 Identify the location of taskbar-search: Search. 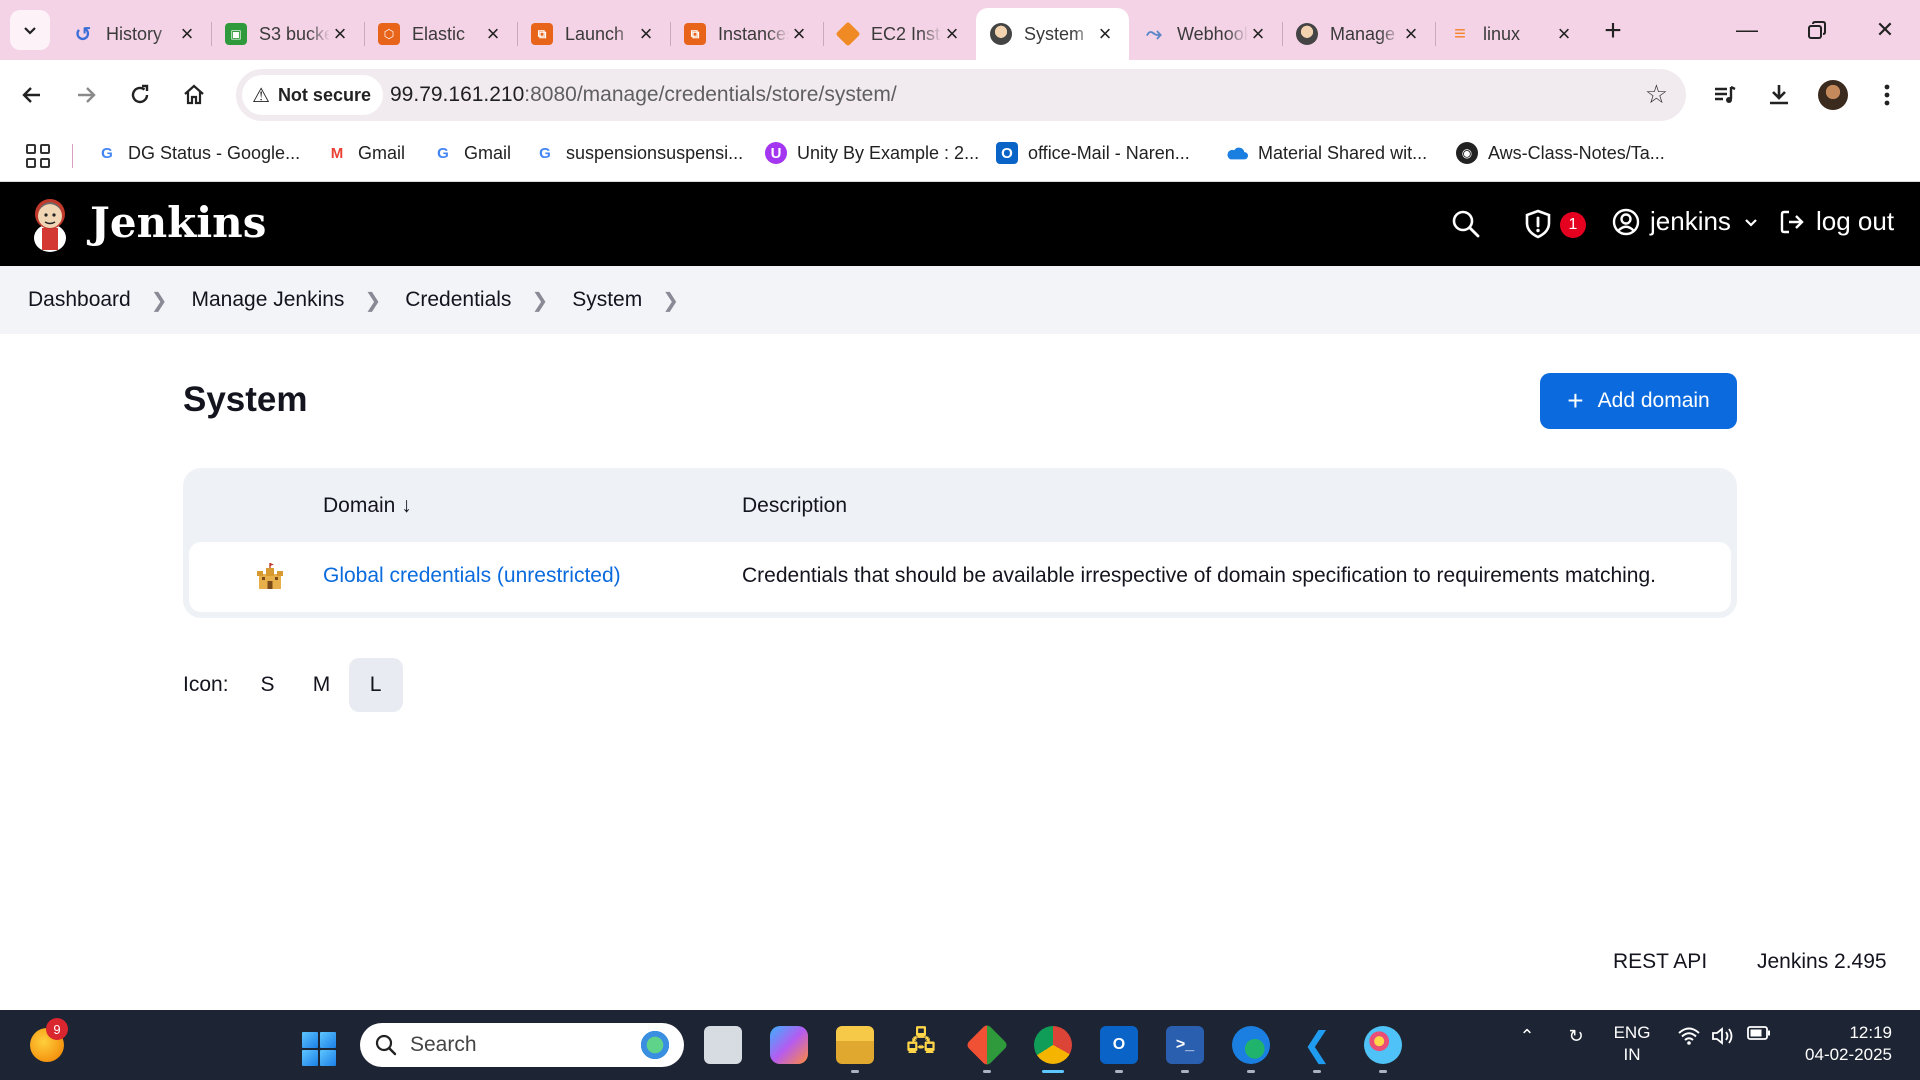
(522, 1045).